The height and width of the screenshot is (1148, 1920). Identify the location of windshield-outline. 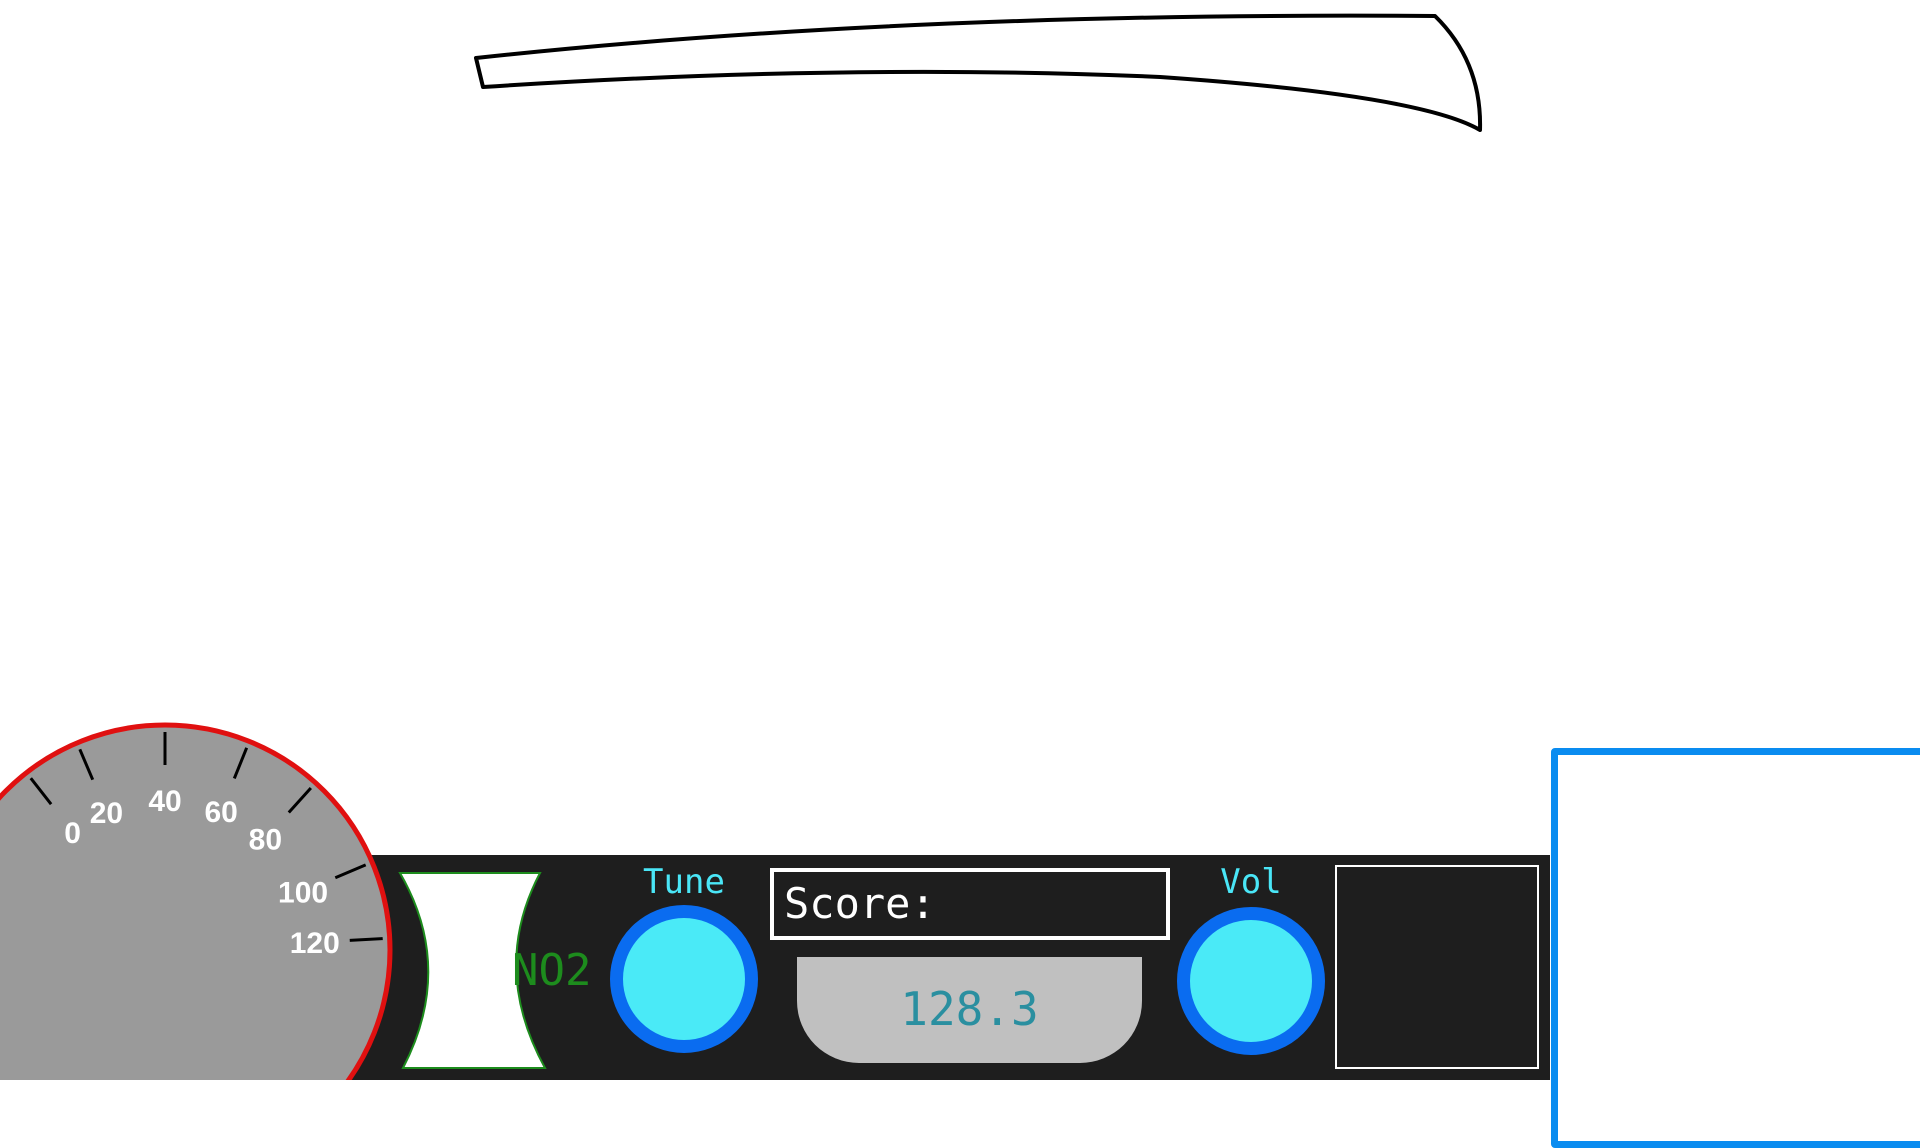
(978, 72).